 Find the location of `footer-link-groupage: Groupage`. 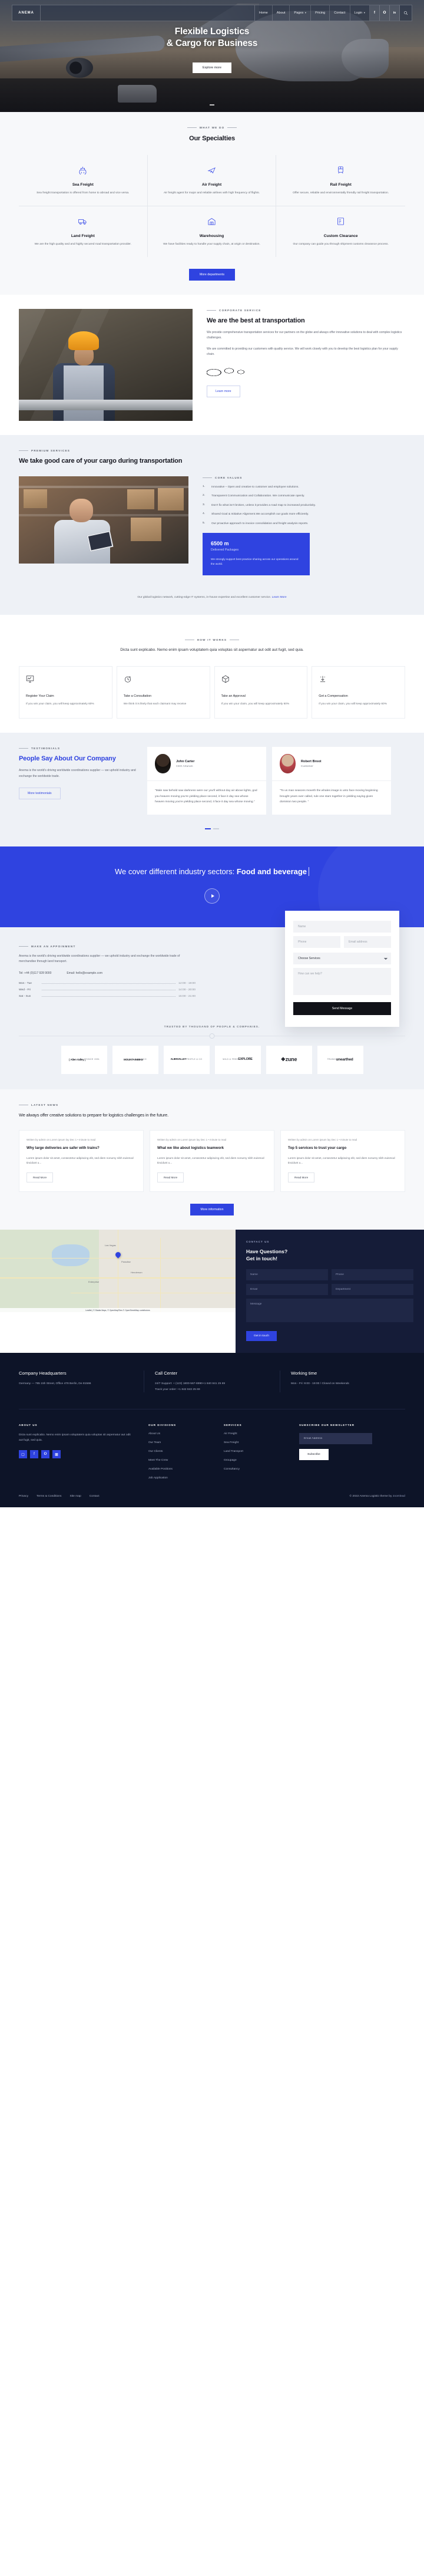

footer-link-groupage: Groupage is located at coordinates (261, 1460).